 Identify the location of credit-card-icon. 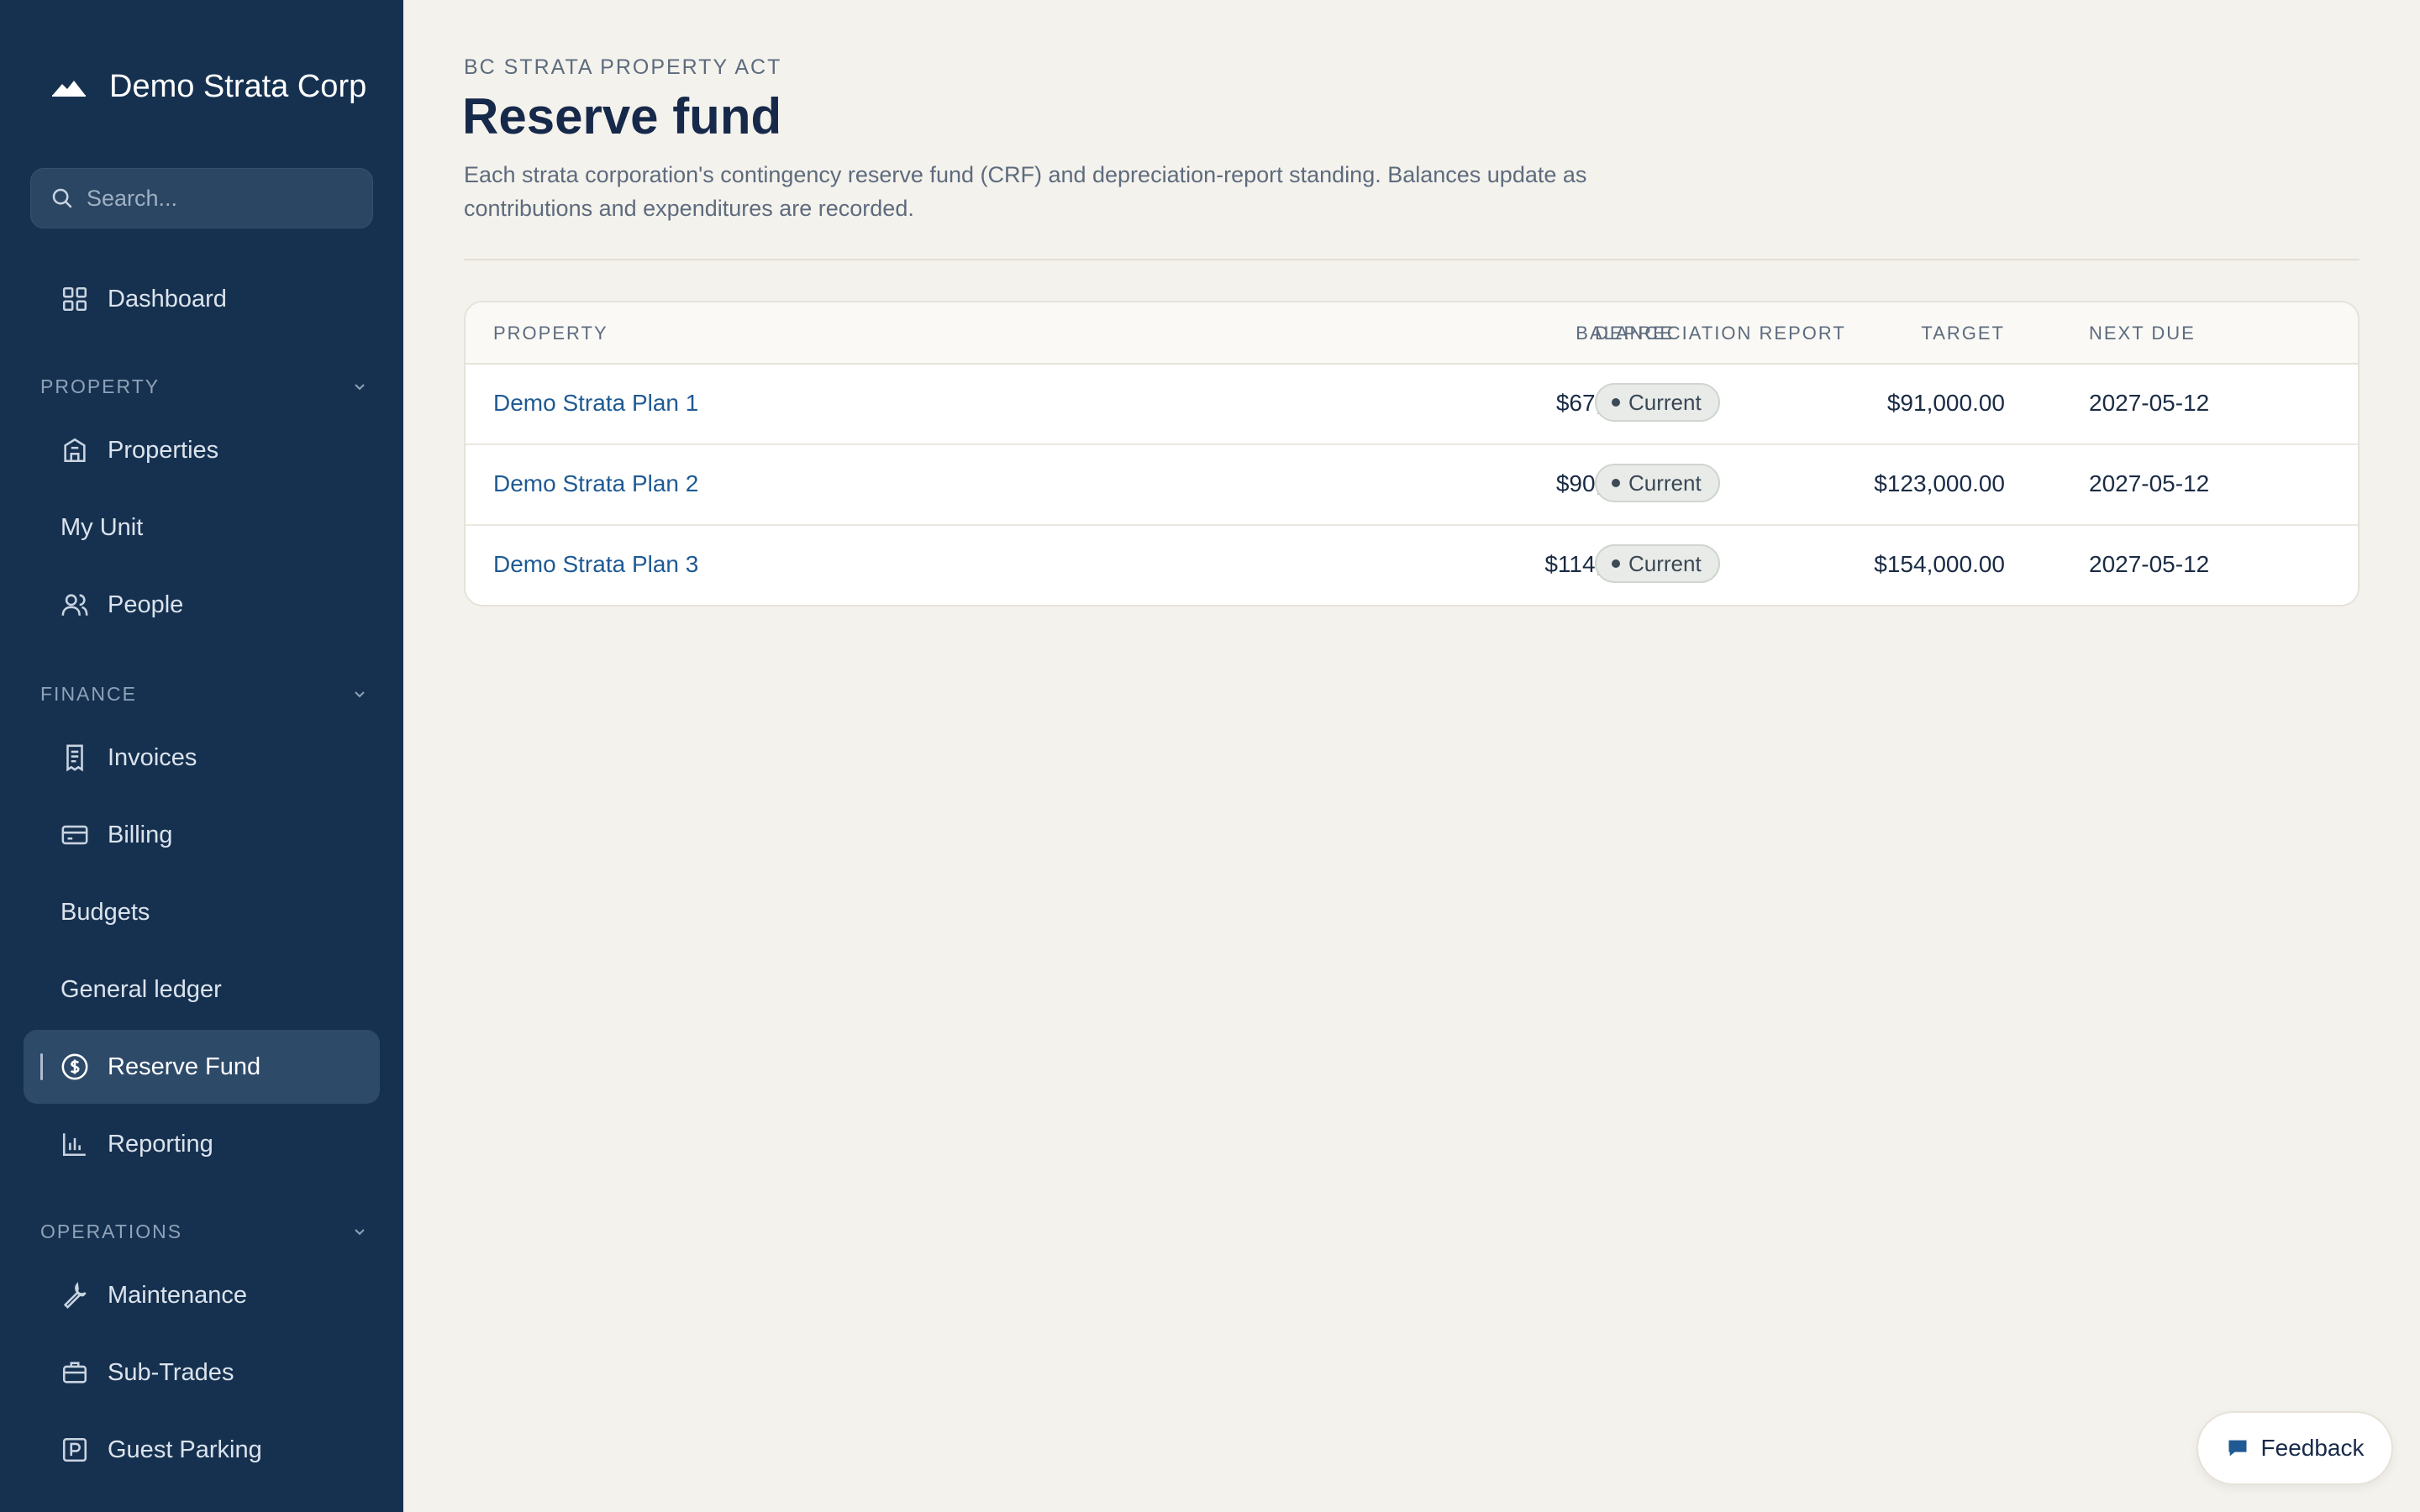
(75, 835).